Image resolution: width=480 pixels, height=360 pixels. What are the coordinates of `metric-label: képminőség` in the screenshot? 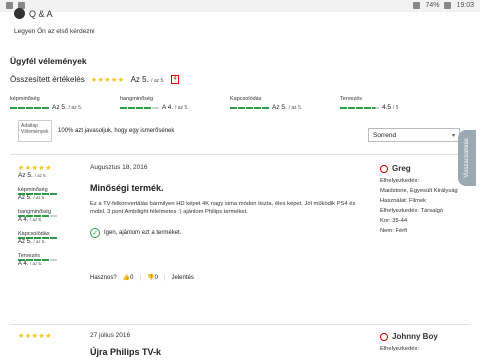 It's located at (25, 99).